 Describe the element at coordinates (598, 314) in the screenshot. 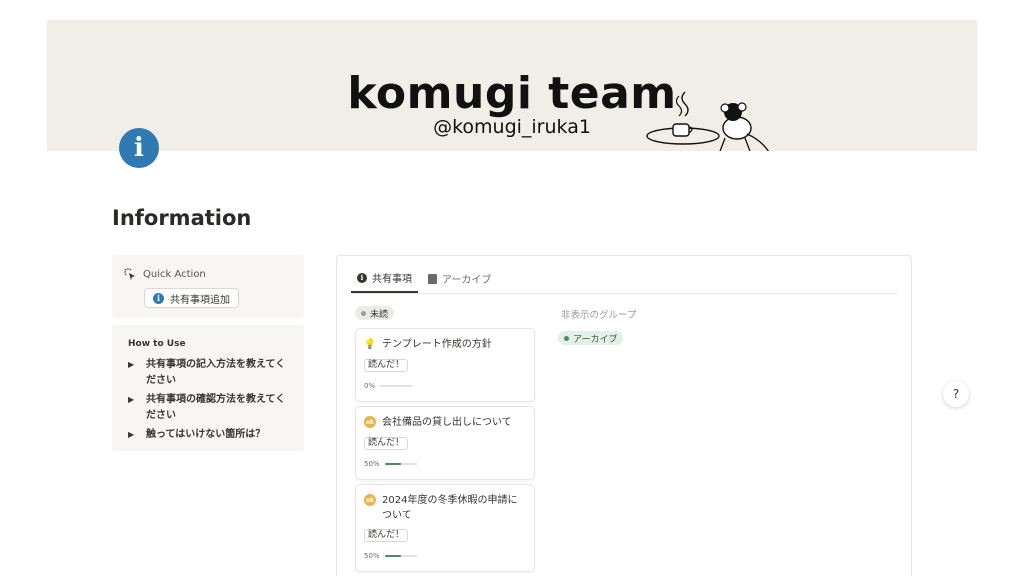

I see `hidden-groups-label: 非表示のグループ` at that location.